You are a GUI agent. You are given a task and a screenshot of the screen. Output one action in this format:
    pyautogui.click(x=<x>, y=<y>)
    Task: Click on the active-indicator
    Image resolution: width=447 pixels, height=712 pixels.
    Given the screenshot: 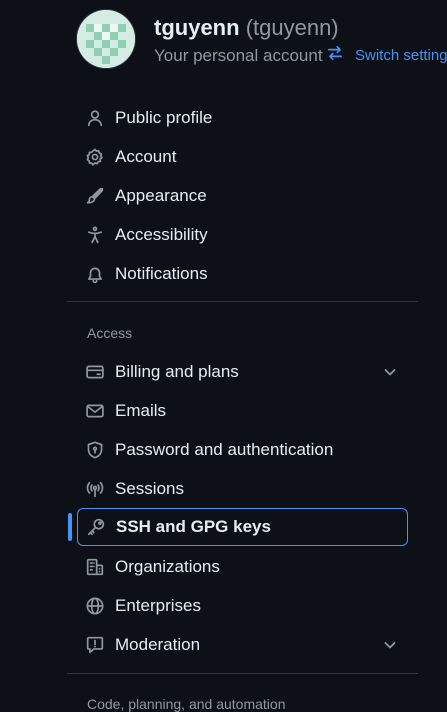 What is the action you would take?
    pyautogui.click(x=70, y=527)
    